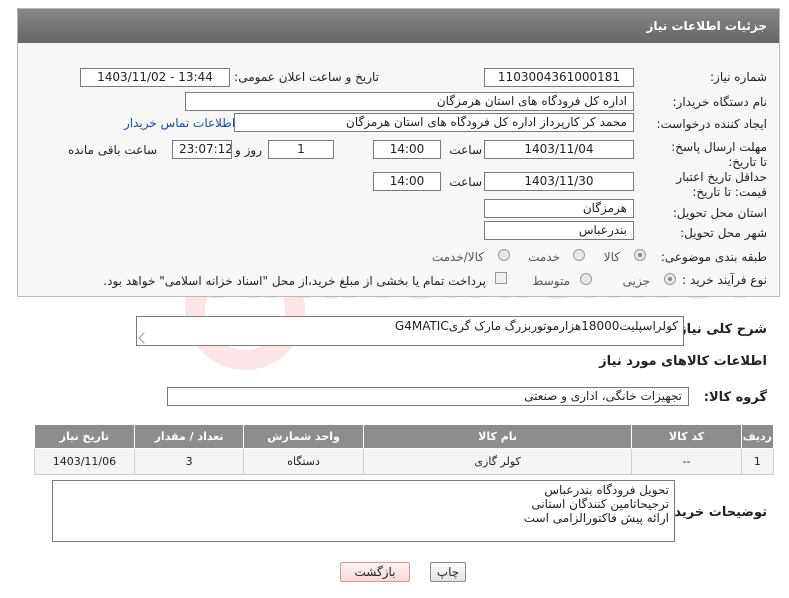 Image resolution: width=789 pixels, height=598 pixels. I want to click on buyer-org-field: اداره کل فرودگاه های استان هرمزگان, so click(409, 101).